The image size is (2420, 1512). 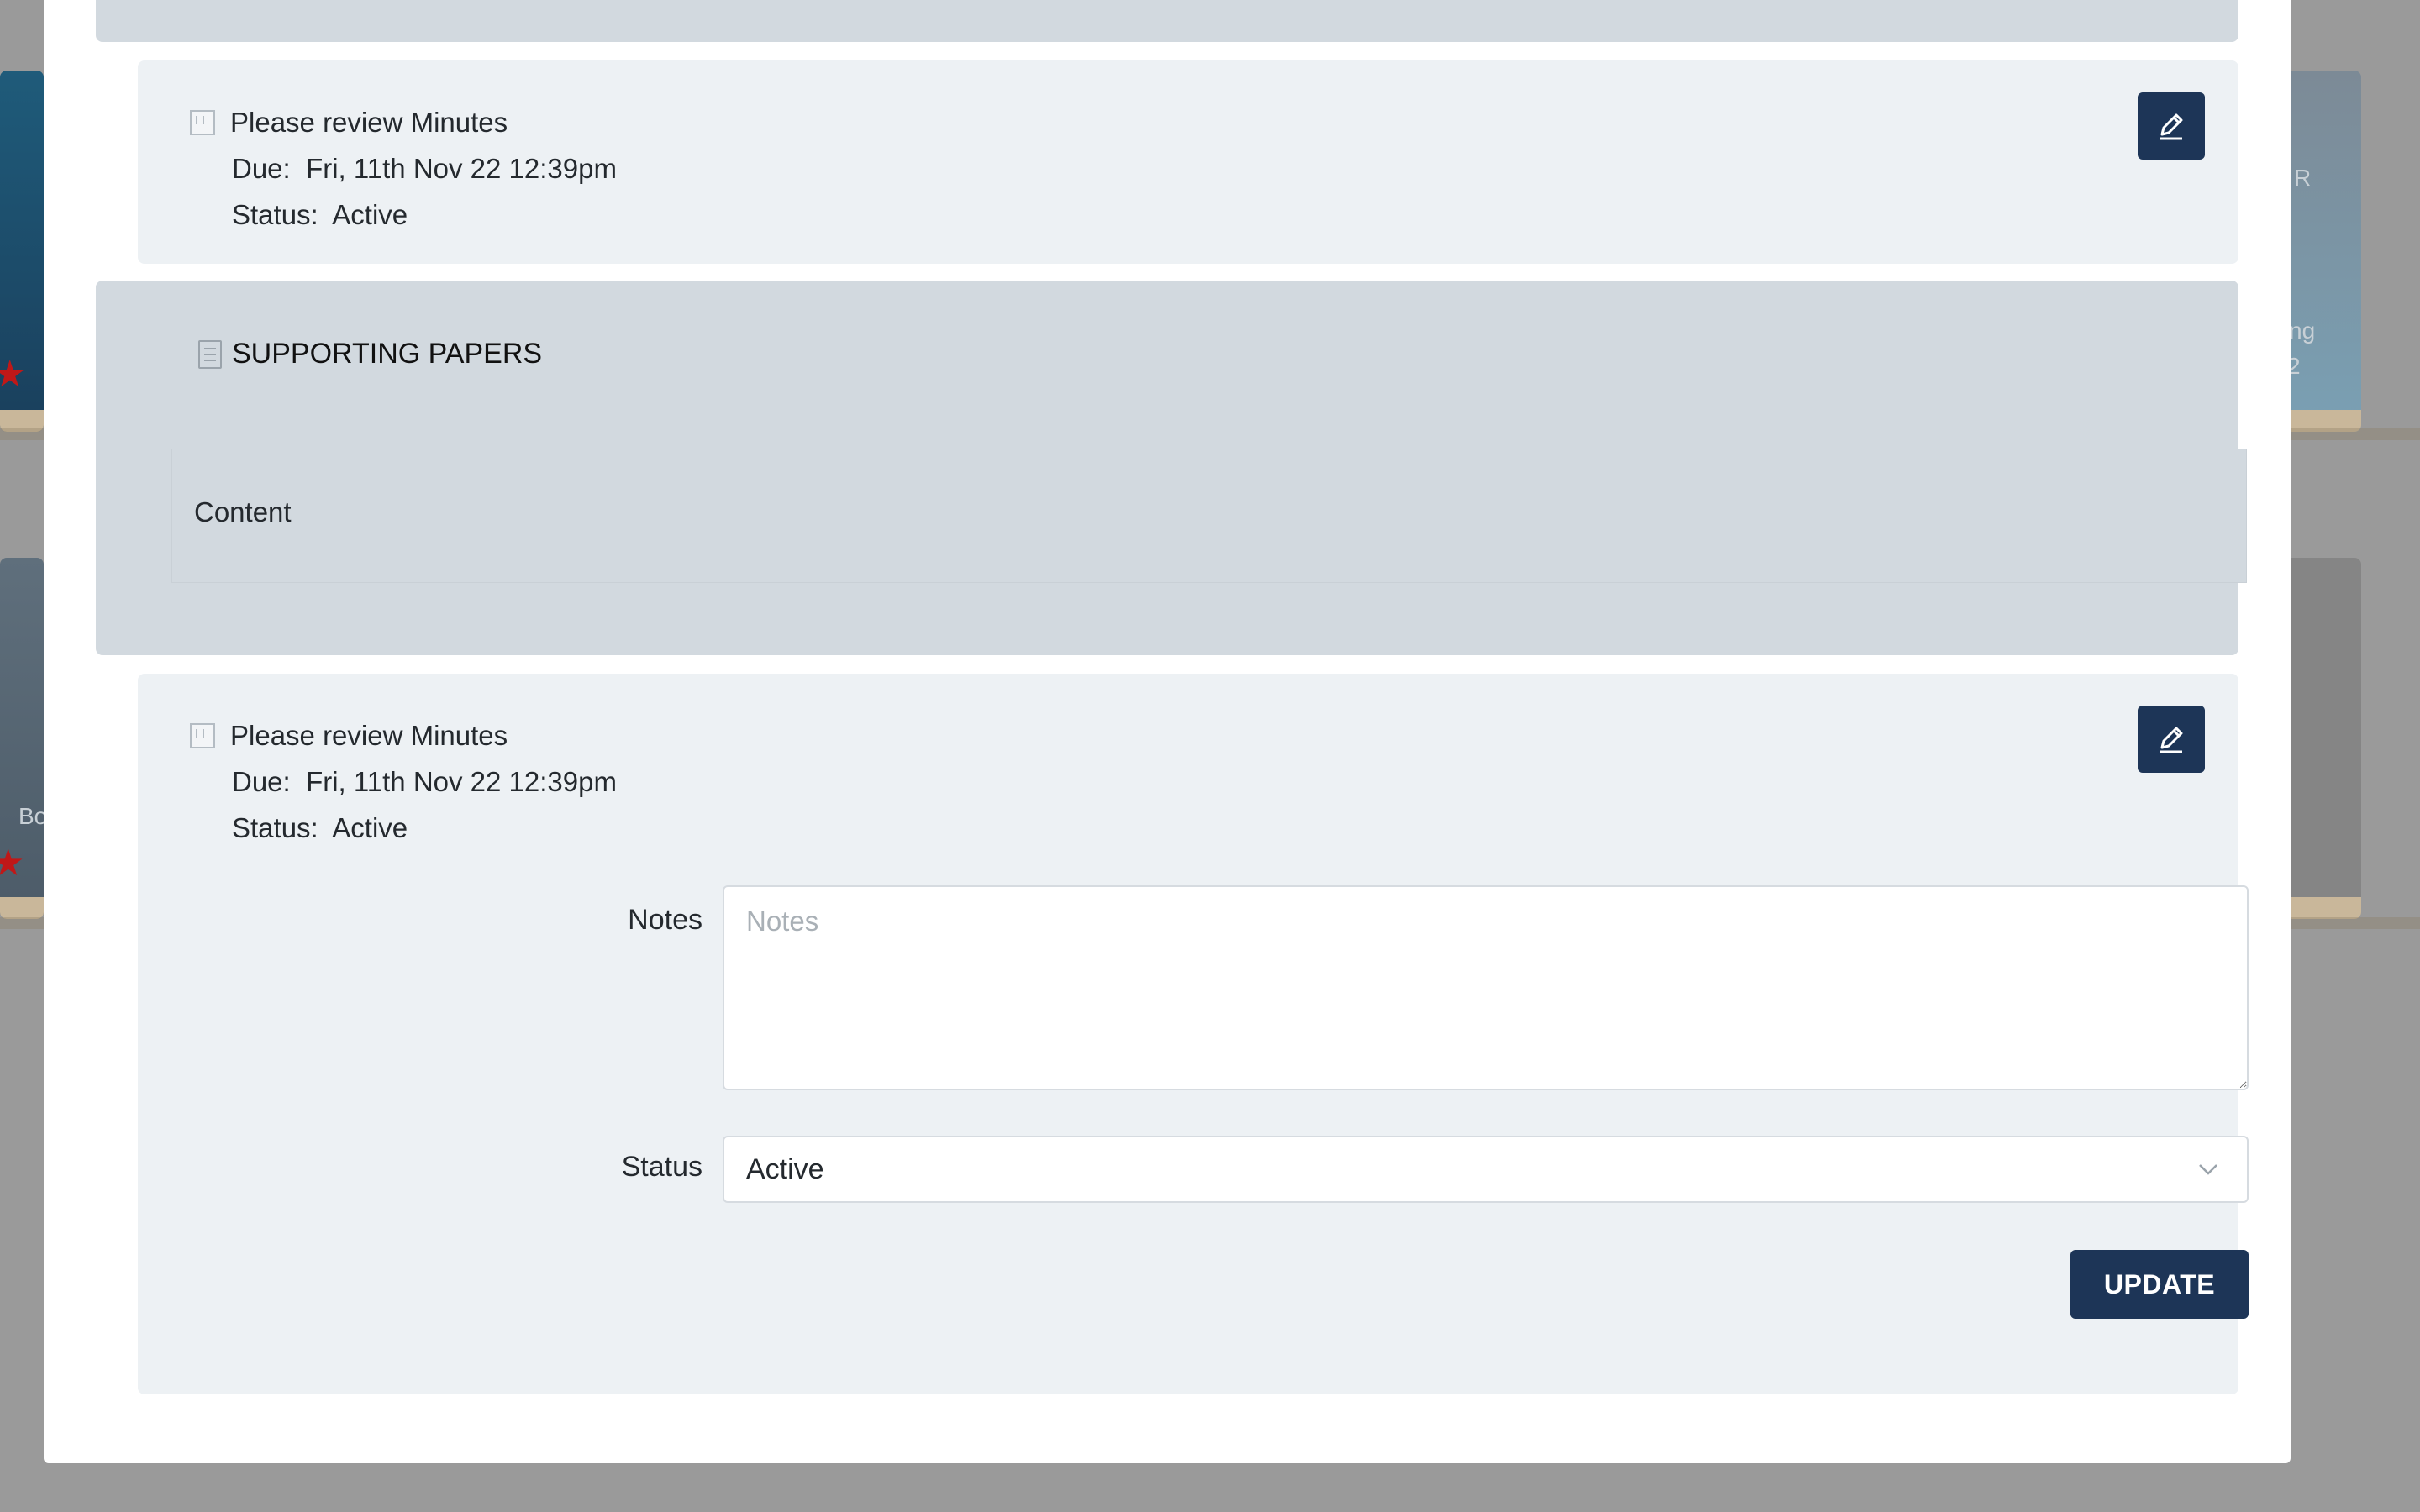 I want to click on update-button: UPDATE, so click(x=2159, y=1284).